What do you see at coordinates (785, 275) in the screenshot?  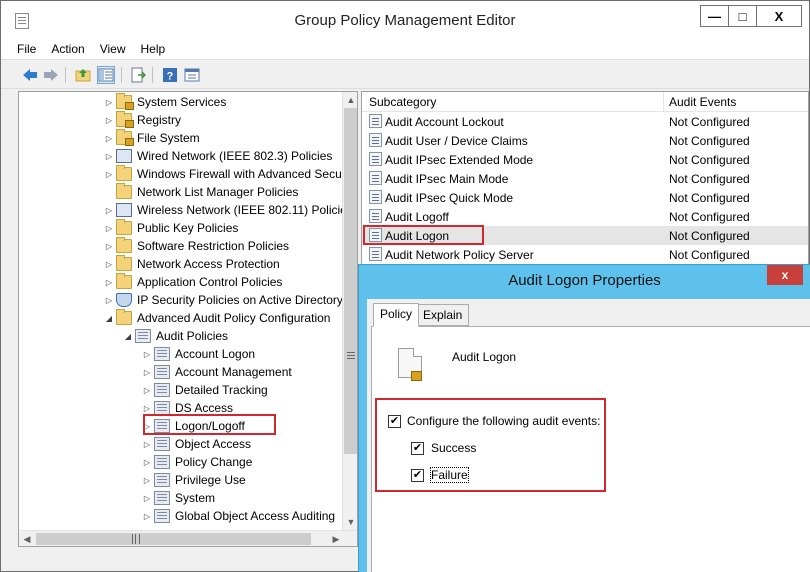 I see `dialog-close-button: x` at bounding box center [785, 275].